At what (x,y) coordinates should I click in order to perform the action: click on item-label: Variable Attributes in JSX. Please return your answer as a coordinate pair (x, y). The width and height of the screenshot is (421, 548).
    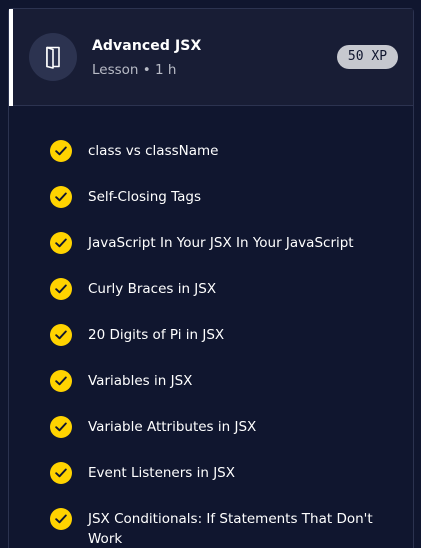
    Looking at the image, I should click on (172, 427).